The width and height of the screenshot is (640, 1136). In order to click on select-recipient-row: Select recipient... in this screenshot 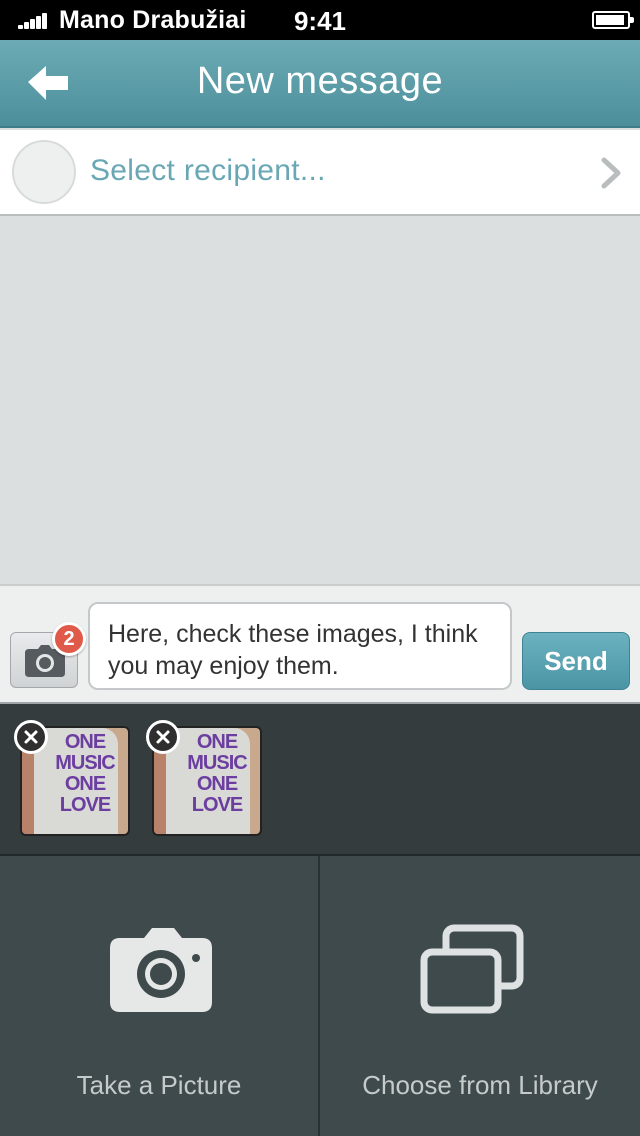, I will do `click(320, 173)`.